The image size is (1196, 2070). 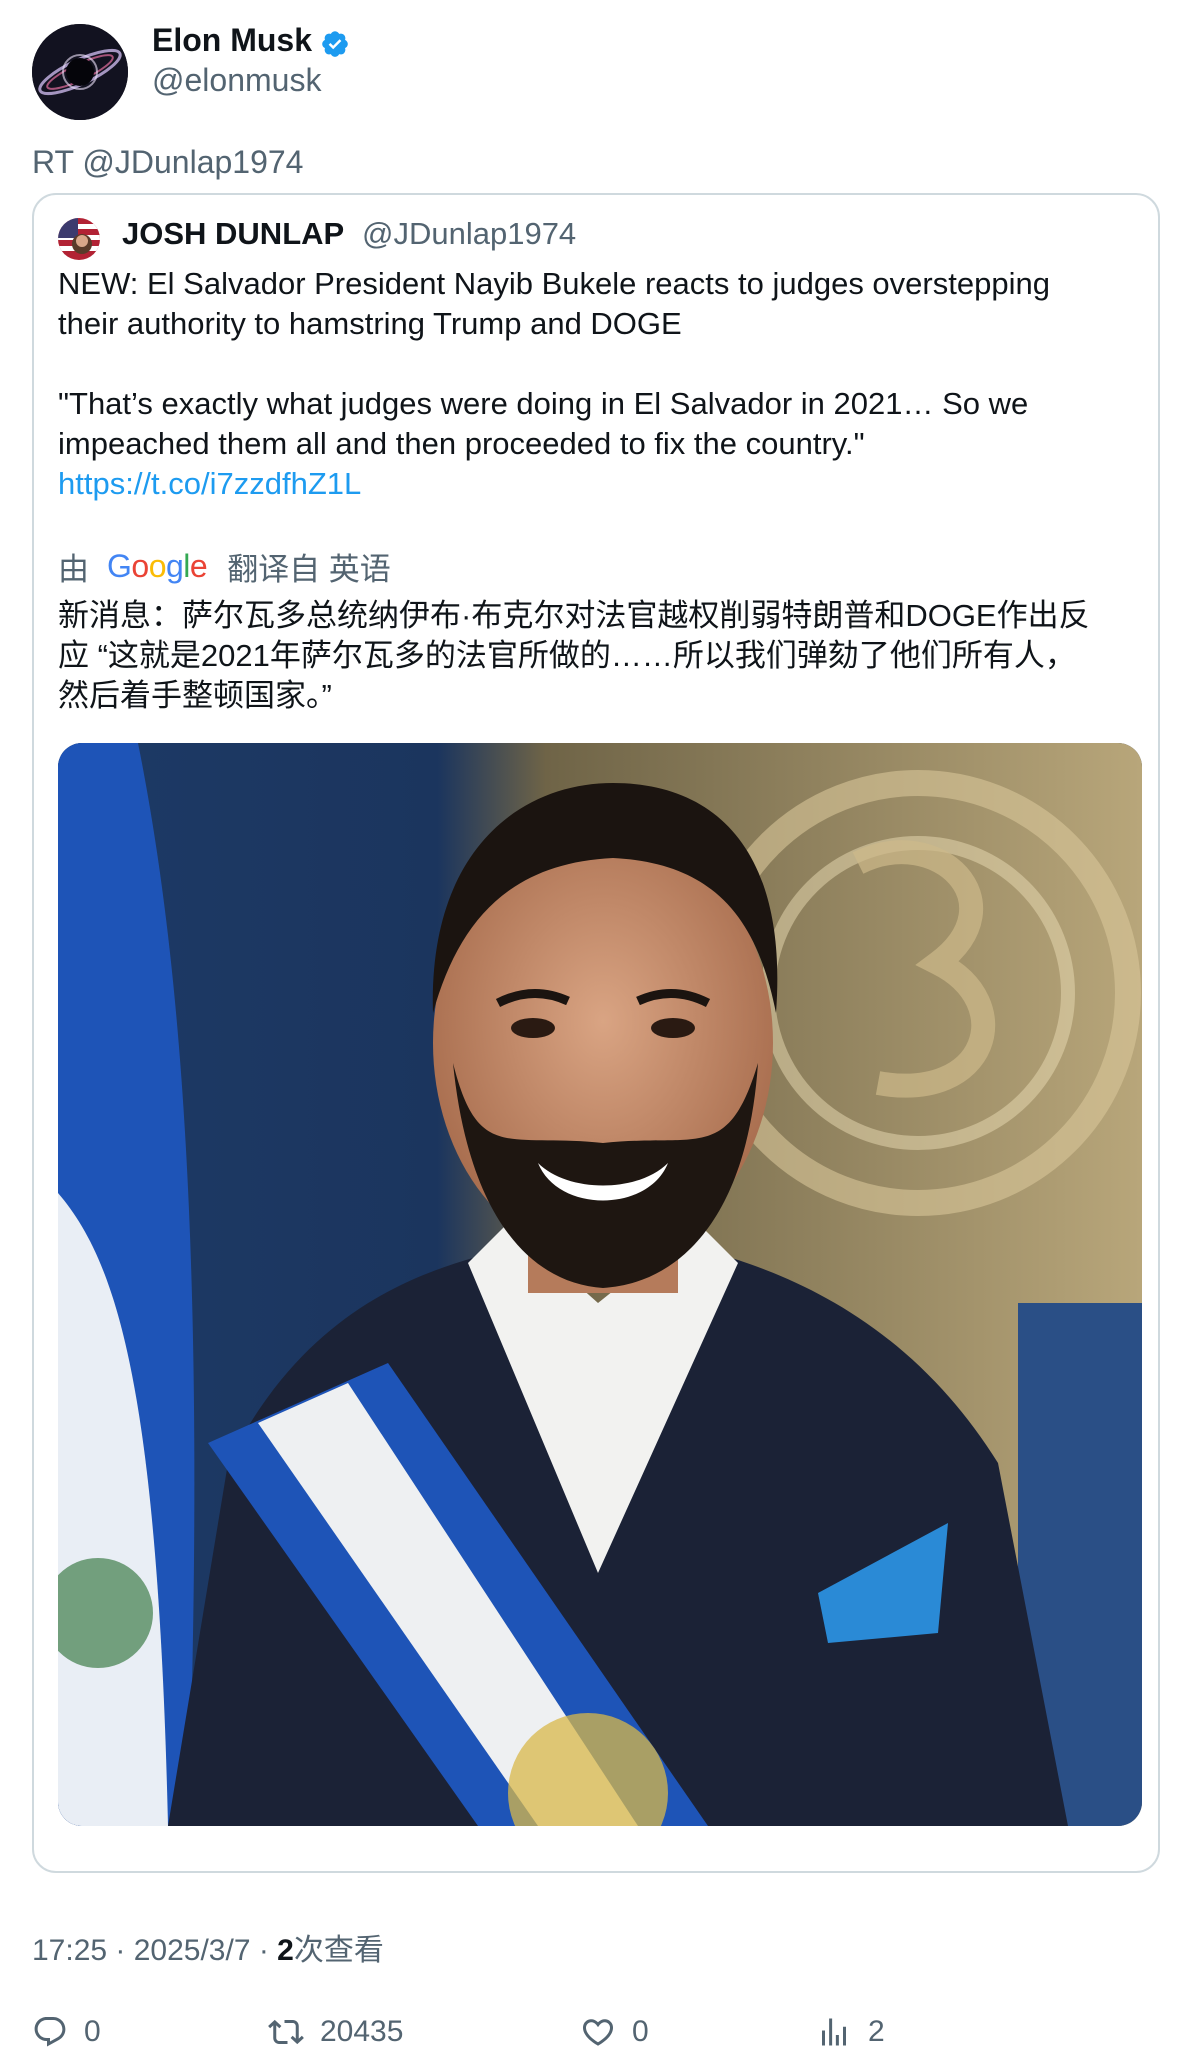 I want to click on views-button: 2, so click(x=850, y=2032).